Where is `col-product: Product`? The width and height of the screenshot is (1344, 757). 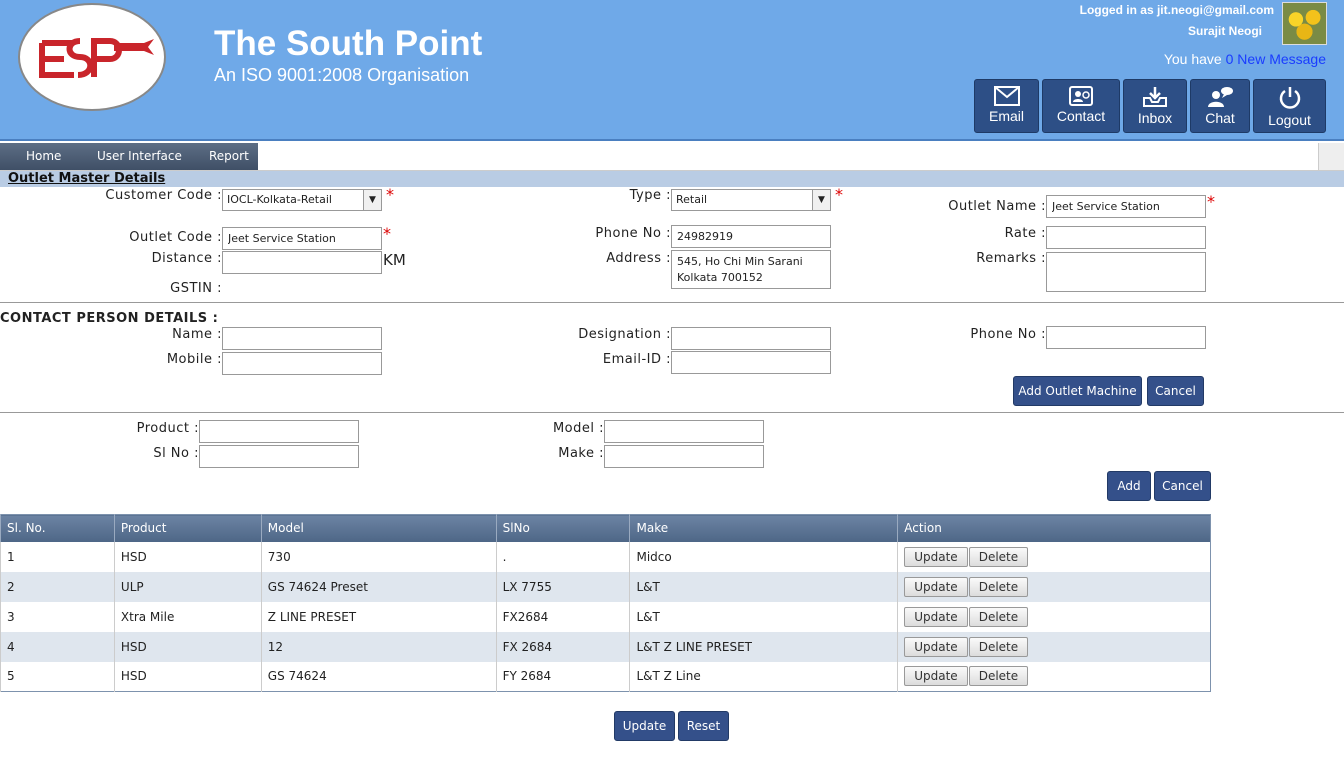 col-product: Product is located at coordinates (187, 528).